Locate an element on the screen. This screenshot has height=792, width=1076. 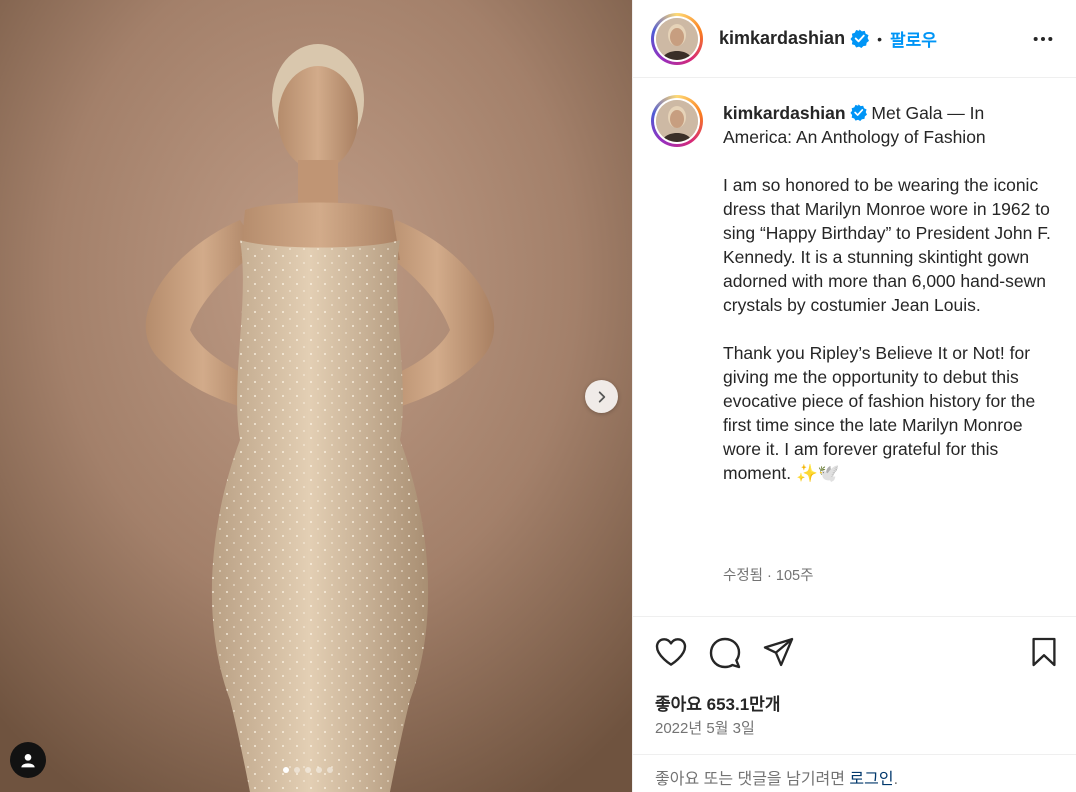
send-icon is located at coordinates (778, 652).